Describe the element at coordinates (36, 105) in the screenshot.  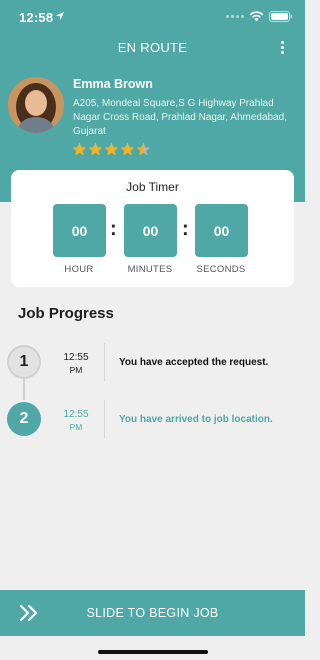
I see `customer-avatar` at that location.